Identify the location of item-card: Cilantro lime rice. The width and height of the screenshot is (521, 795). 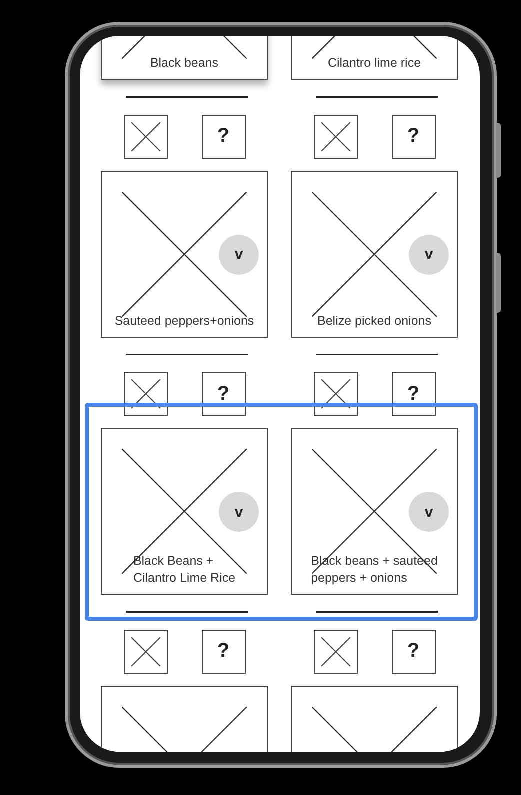
(374, 58).